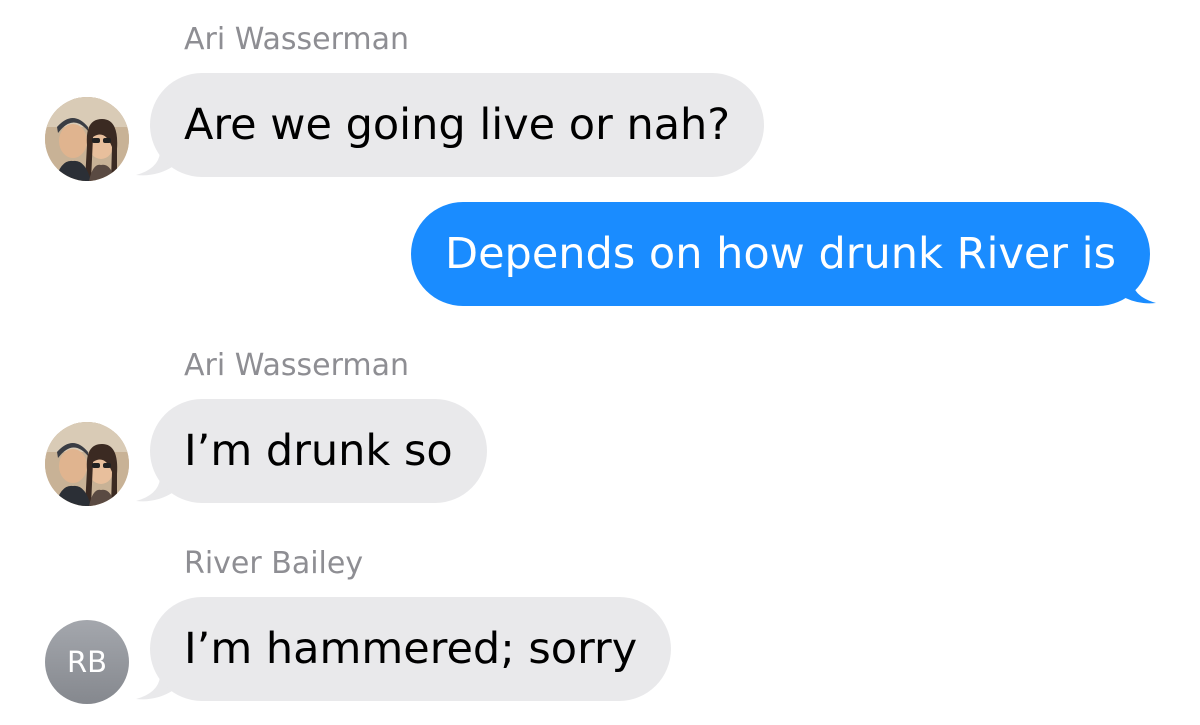 Image resolution: width=1200 pixels, height=725 pixels. I want to click on sender-name: River Bailey, so click(274, 563).